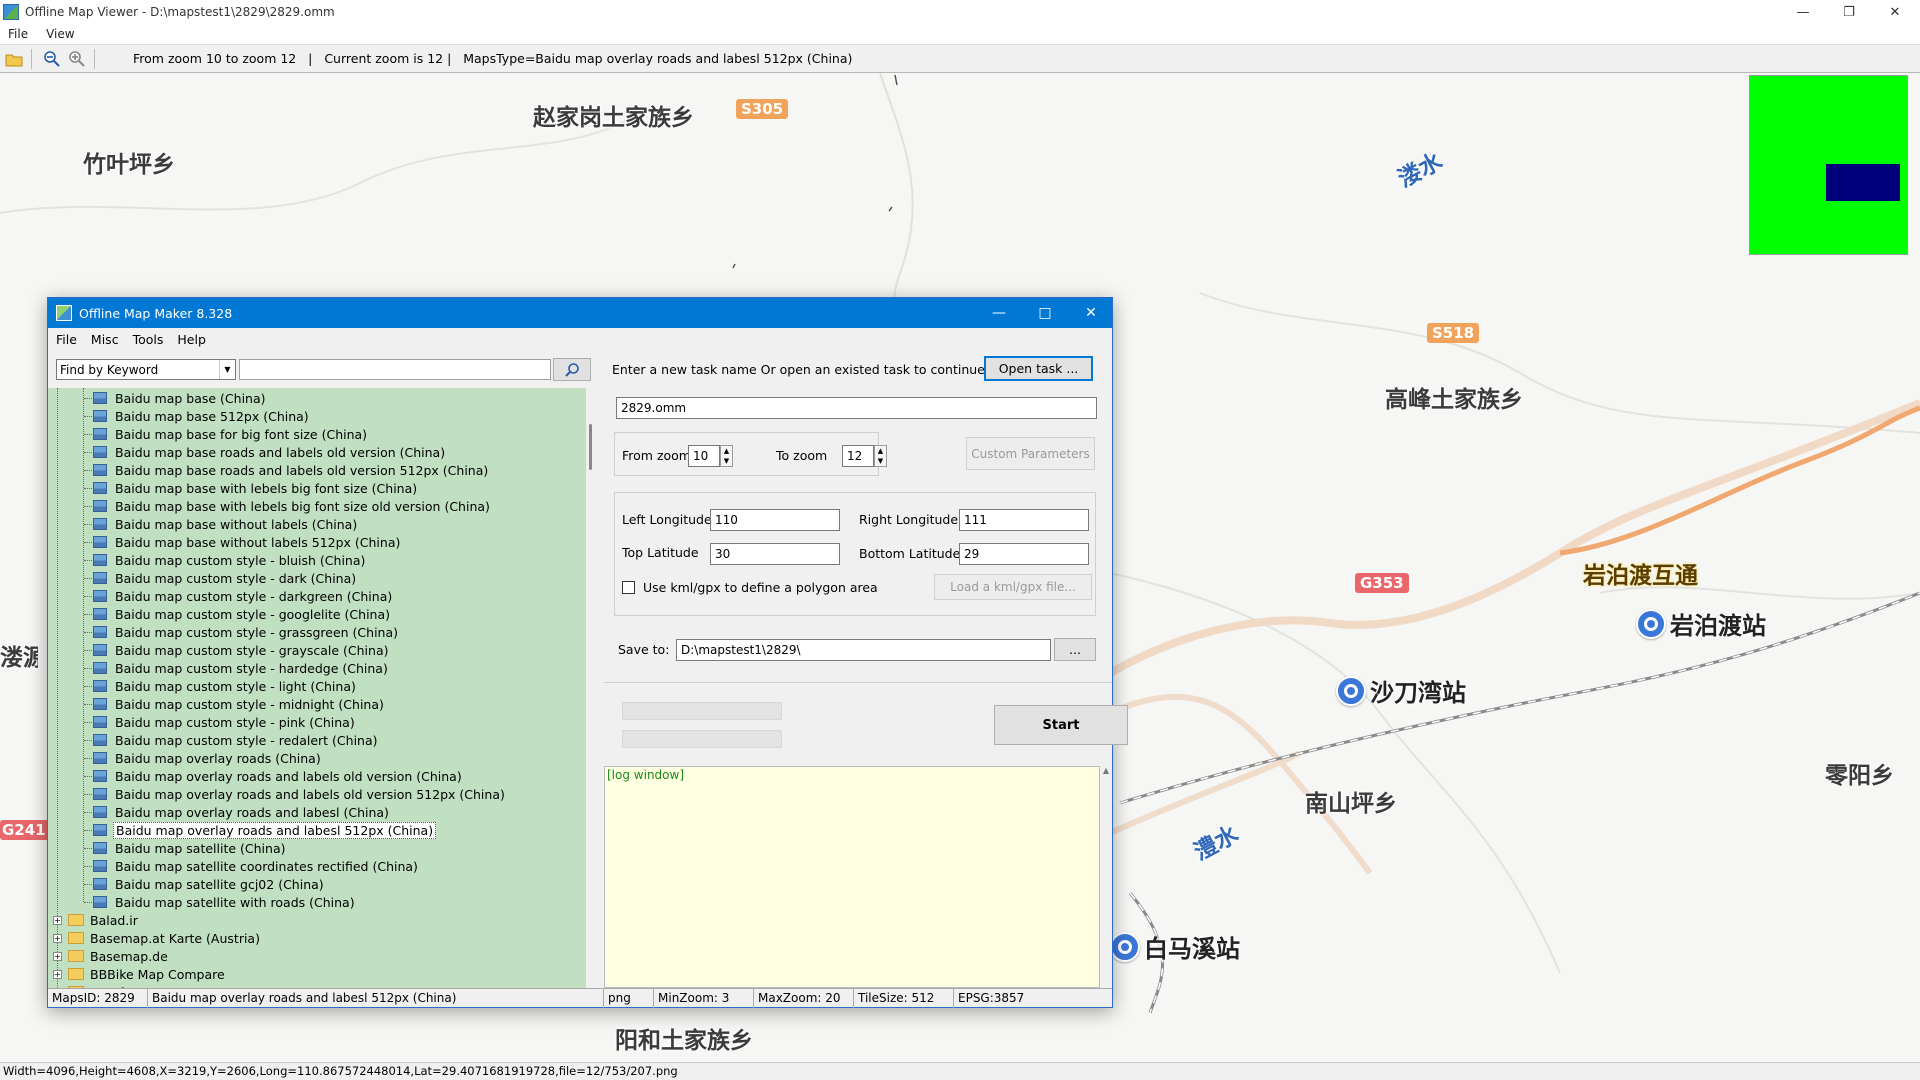 The image size is (1920, 1080). What do you see at coordinates (704, 456) in the screenshot?
I see `from-zoom-input: 10` at bounding box center [704, 456].